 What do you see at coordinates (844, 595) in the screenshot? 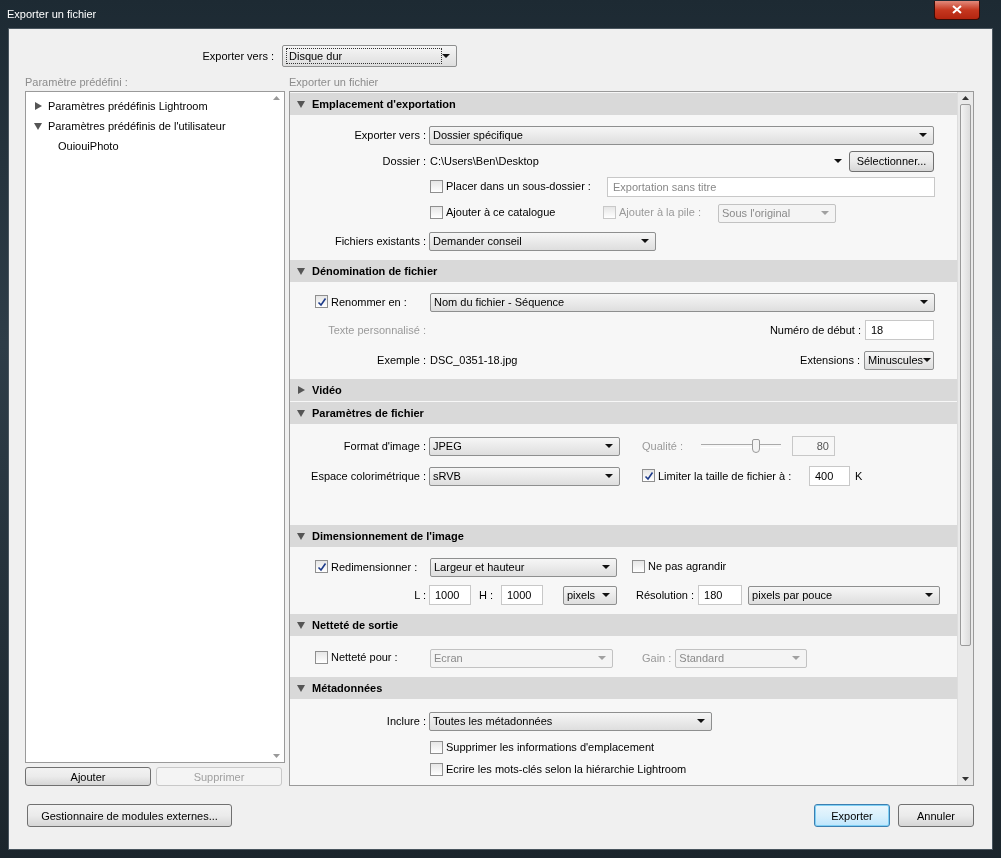
I see `dropdown: pixels par pouce` at bounding box center [844, 595].